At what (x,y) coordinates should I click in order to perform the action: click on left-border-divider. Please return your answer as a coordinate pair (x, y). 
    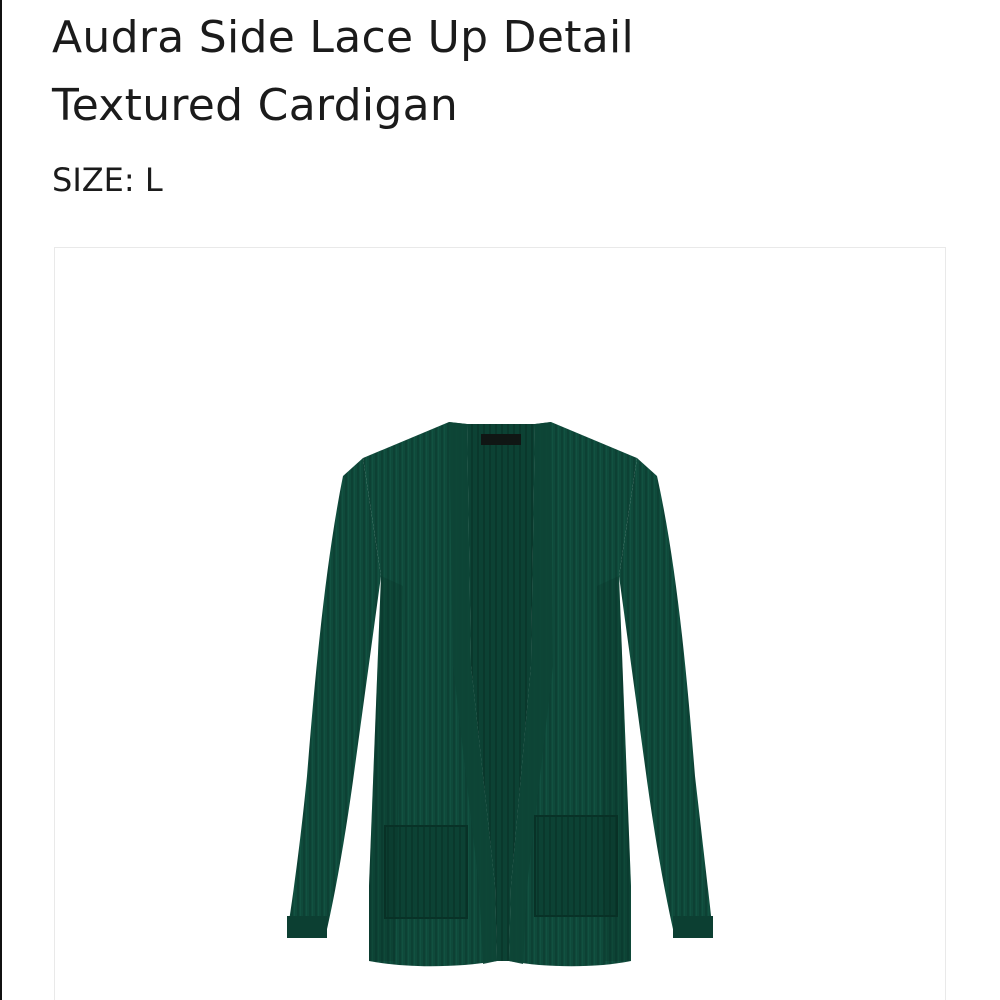
    Looking at the image, I should click on (1, 500).